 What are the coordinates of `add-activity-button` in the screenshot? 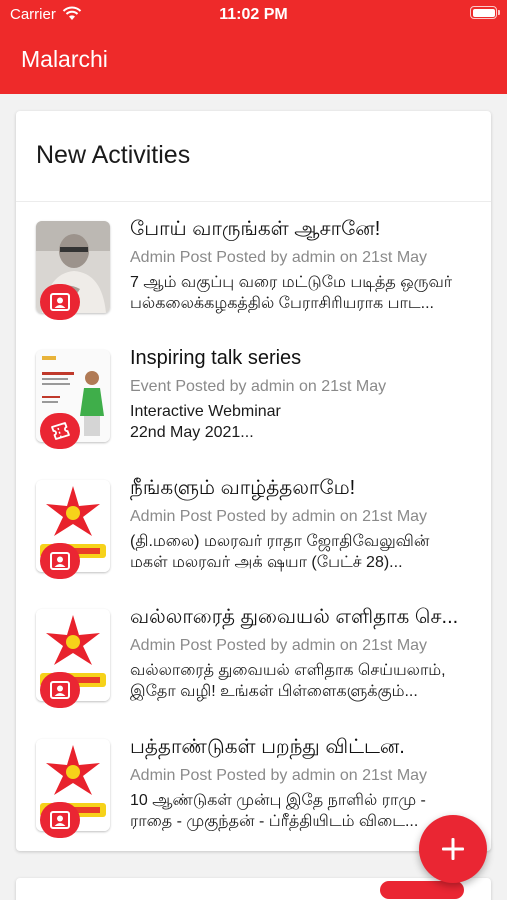 It's located at (453, 849).